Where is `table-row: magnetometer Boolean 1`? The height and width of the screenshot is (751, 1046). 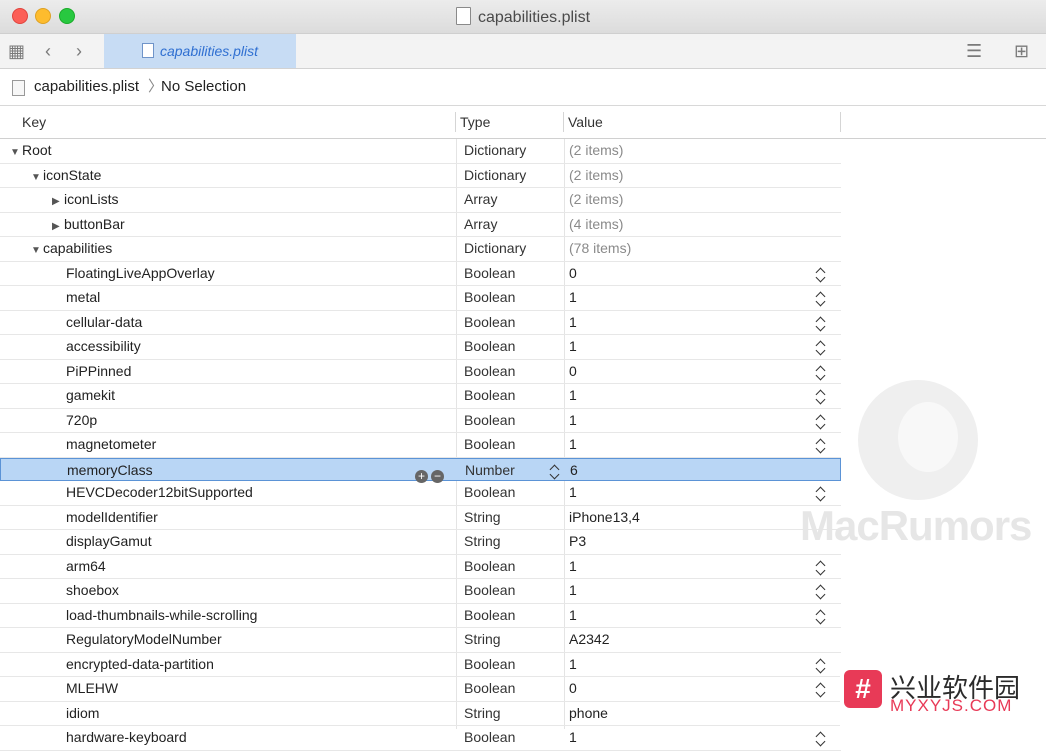
table-row: magnetometer Boolean 1 is located at coordinates (420, 445).